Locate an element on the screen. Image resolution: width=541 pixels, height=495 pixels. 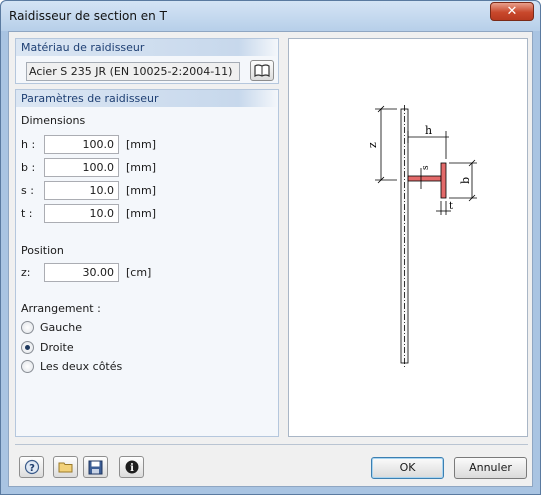
material-field: Acier S 235 JR (EN 10025-2:2004-11) is located at coordinates (133, 71).